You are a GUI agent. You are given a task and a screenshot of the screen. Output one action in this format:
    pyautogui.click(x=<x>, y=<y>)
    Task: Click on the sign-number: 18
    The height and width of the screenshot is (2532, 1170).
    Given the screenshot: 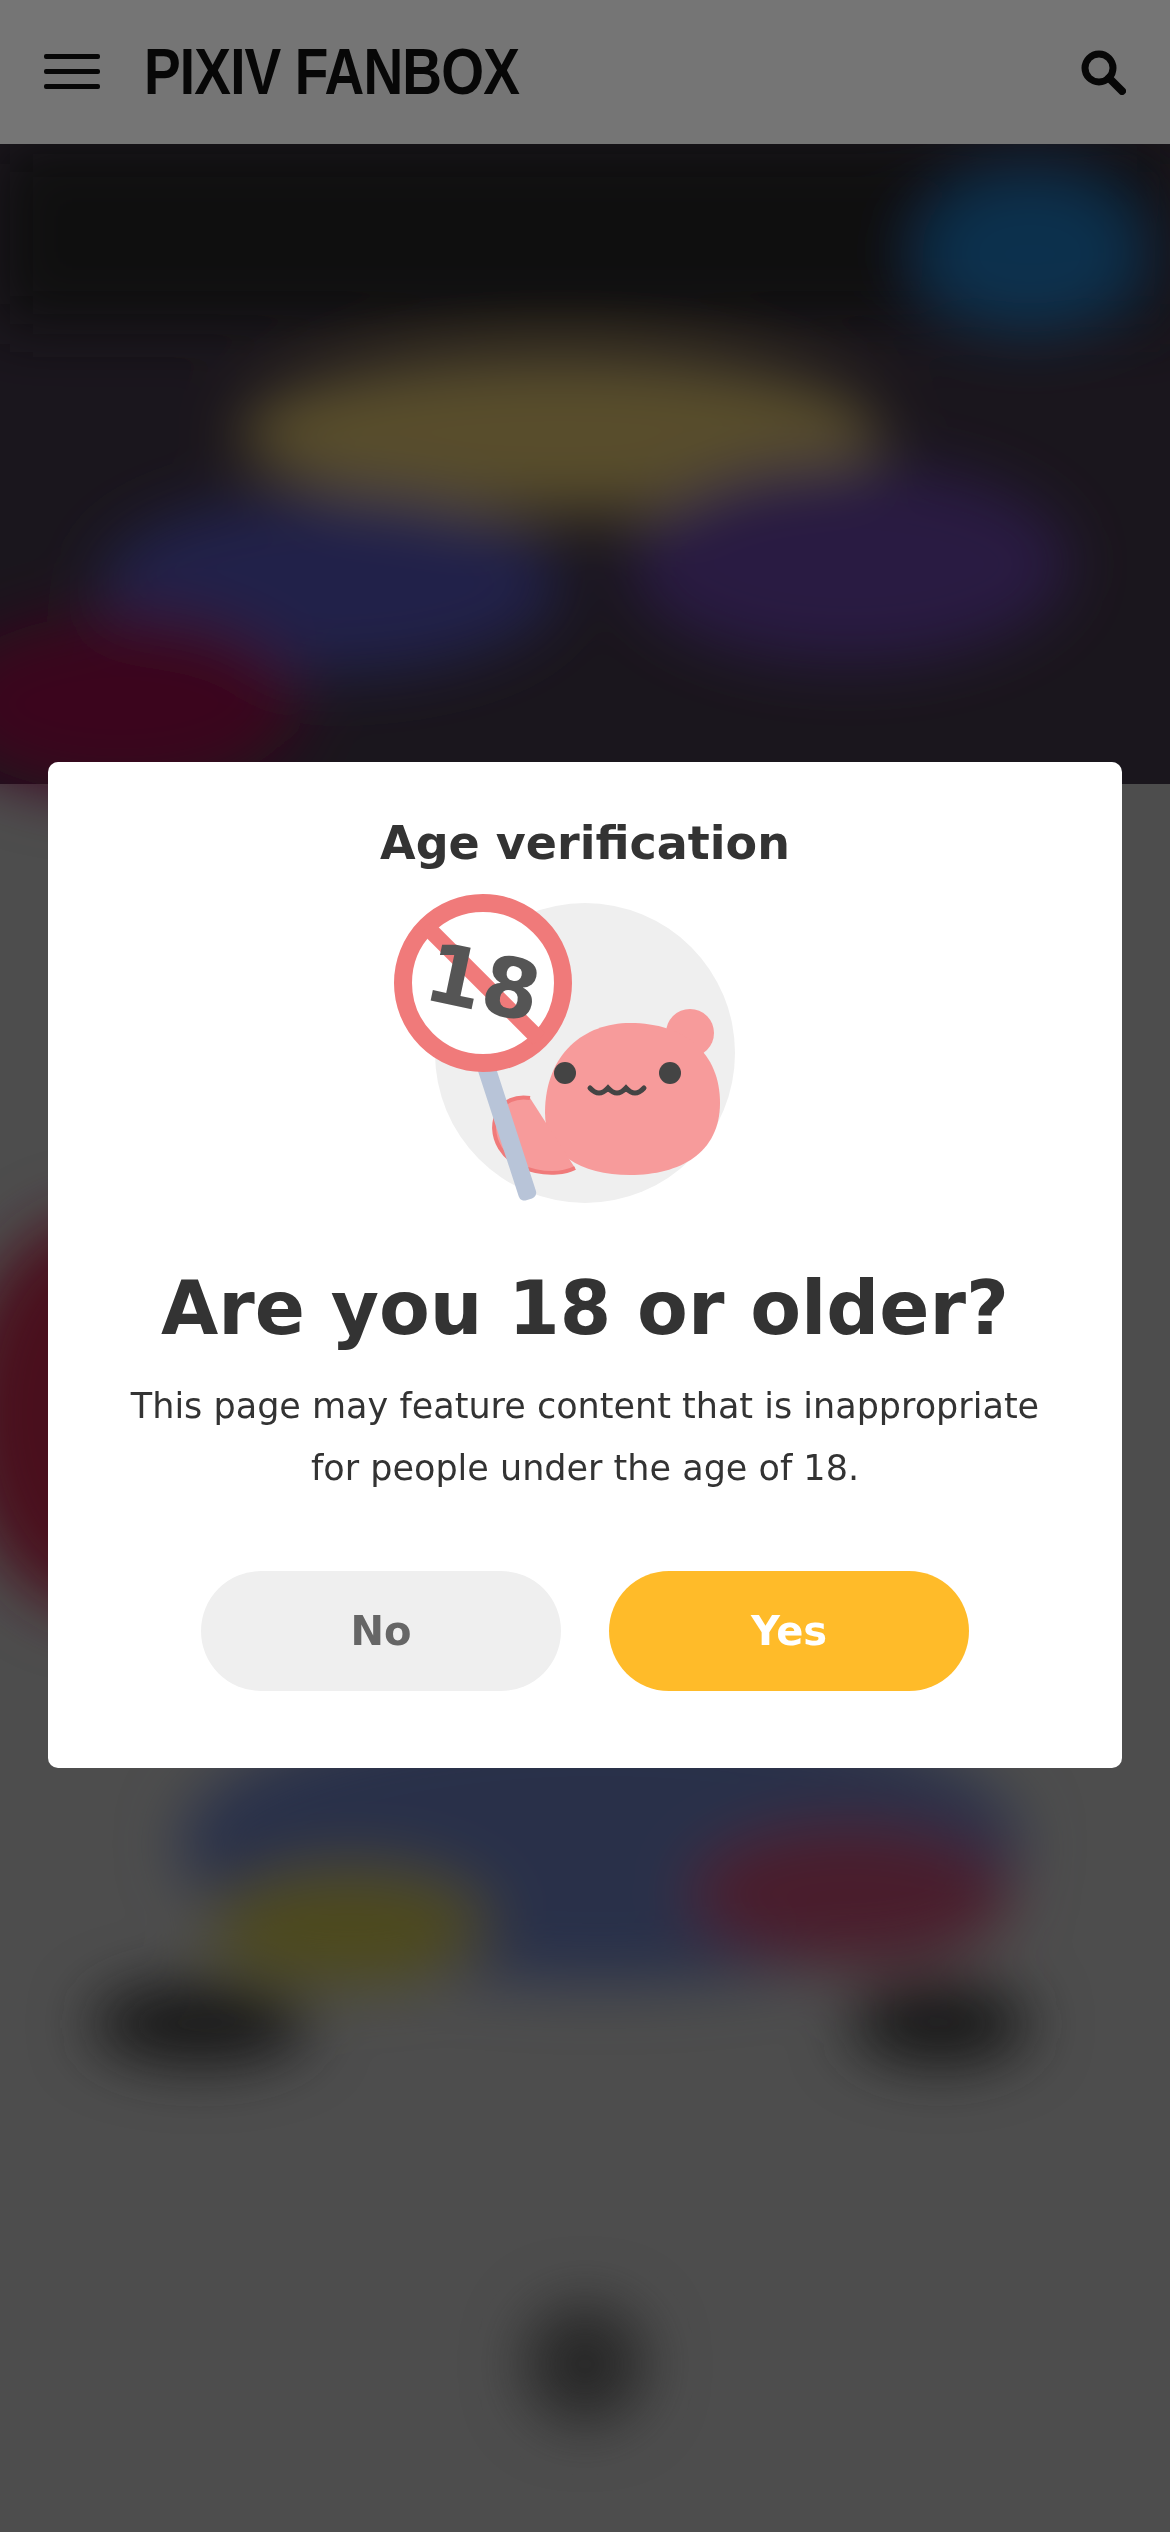 What is the action you would take?
    pyautogui.click(x=483, y=982)
    